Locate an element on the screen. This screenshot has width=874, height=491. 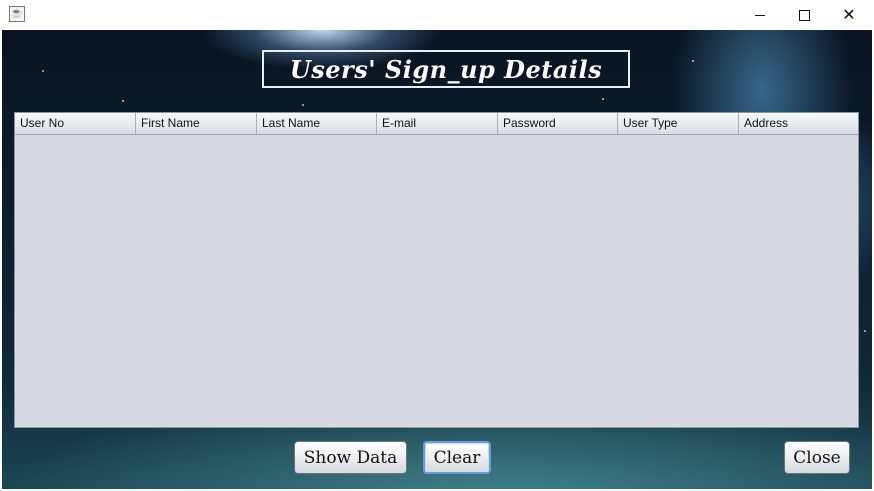
minimize-button is located at coordinates (760, 15).